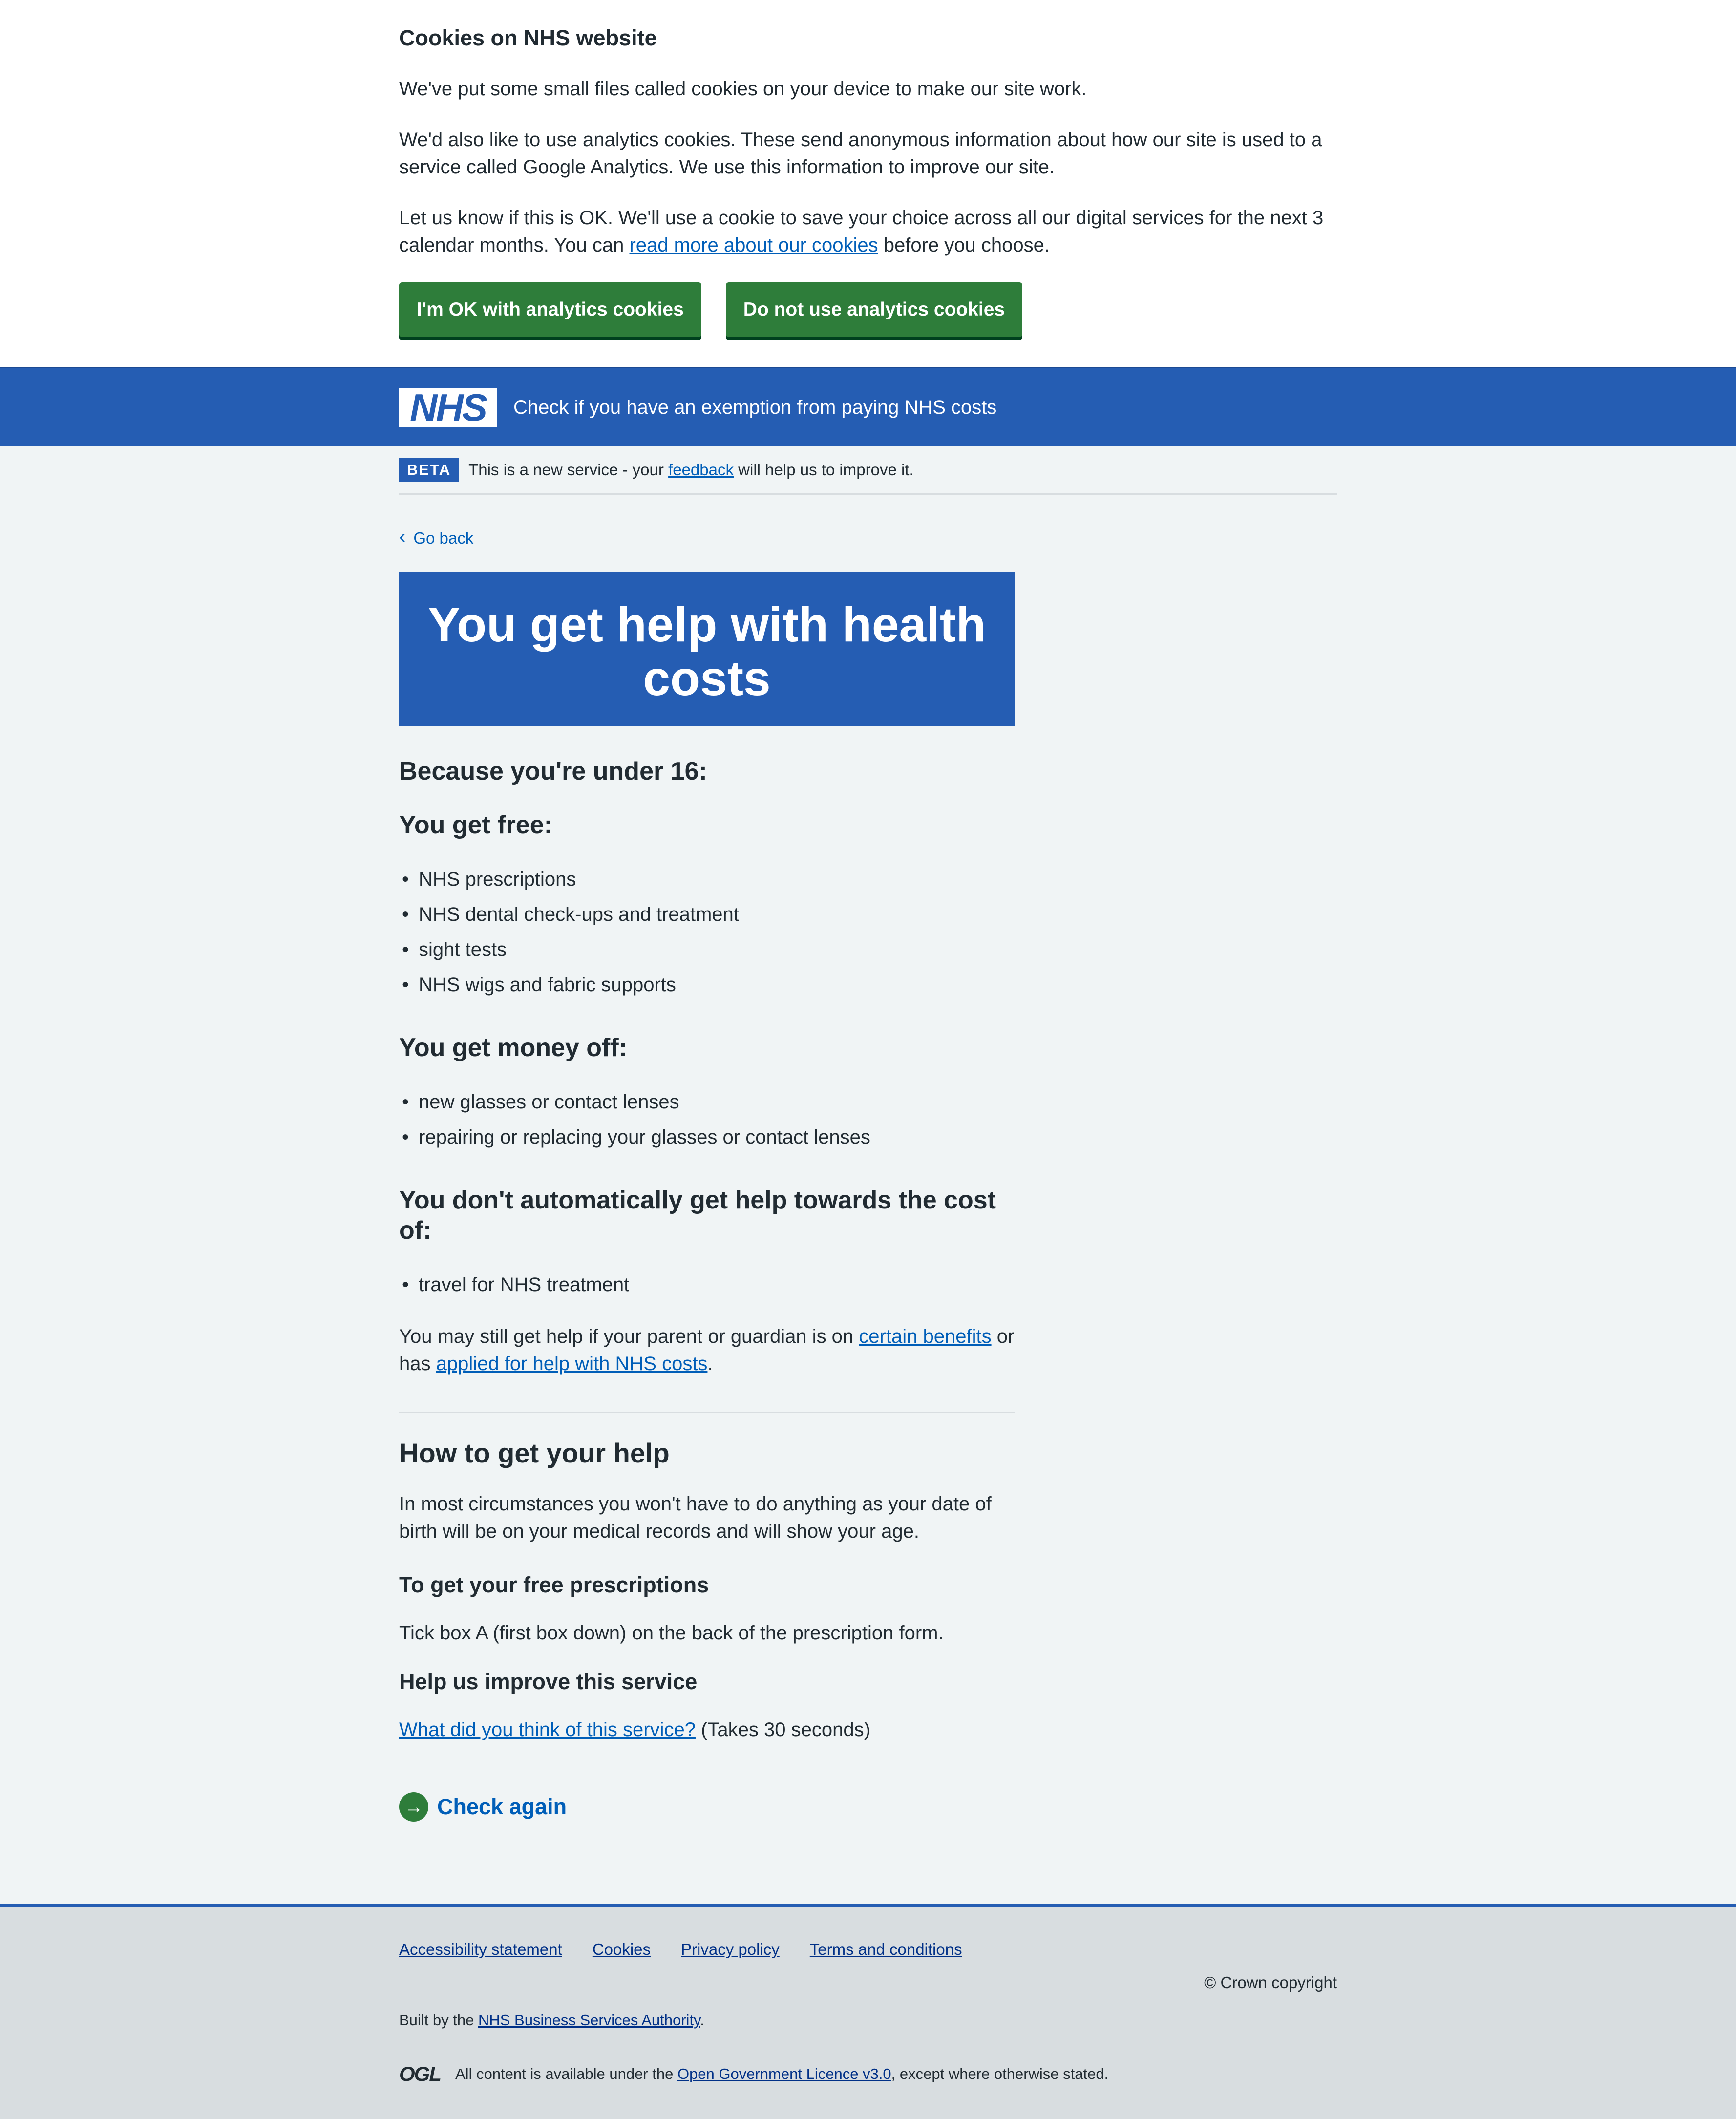 Image resolution: width=1736 pixels, height=2119 pixels. What do you see at coordinates (429, 470) in the screenshot?
I see `beta-tag: BETA` at bounding box center [429, 470].